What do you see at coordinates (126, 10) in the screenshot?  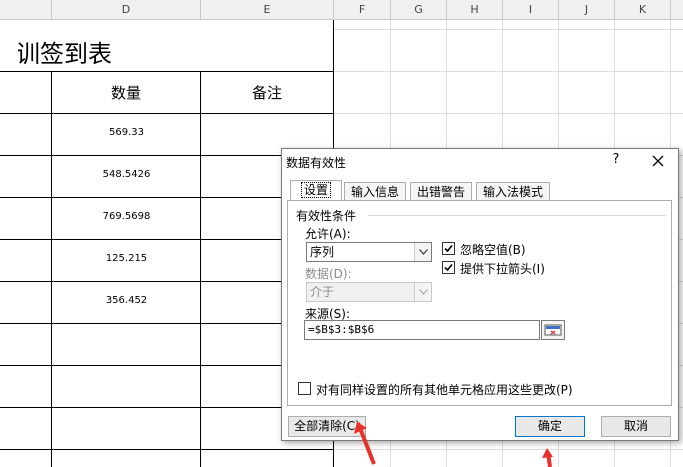 I see `column-header-d: D` at bounding box center [126, 10].